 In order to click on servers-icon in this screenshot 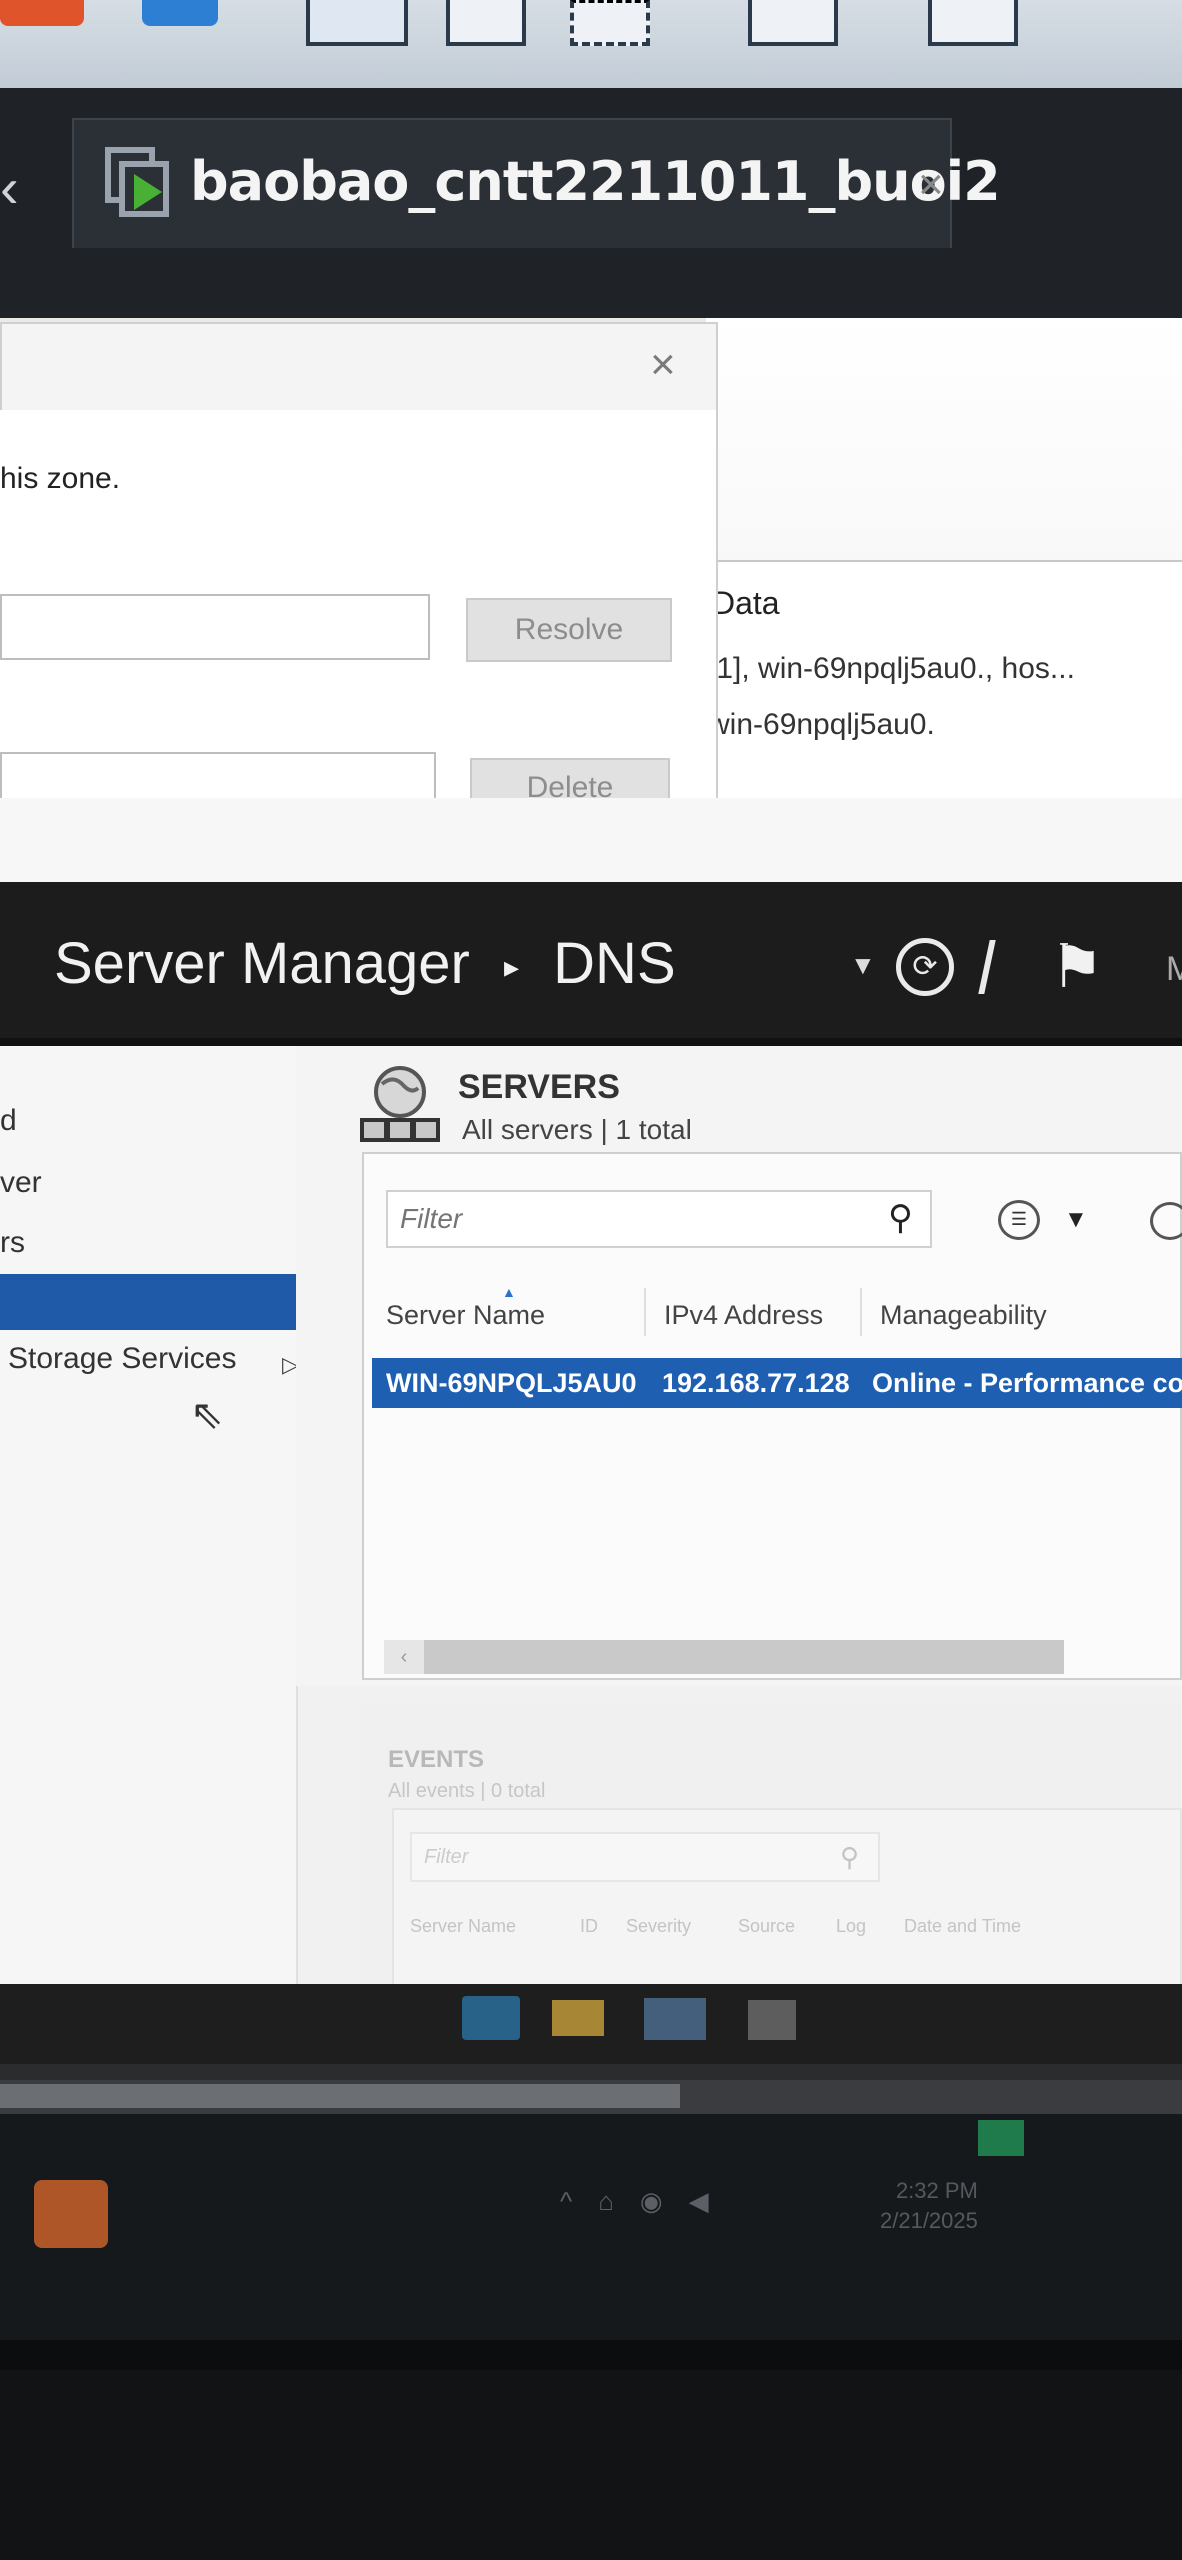, I will do `click(400, 1104)`.